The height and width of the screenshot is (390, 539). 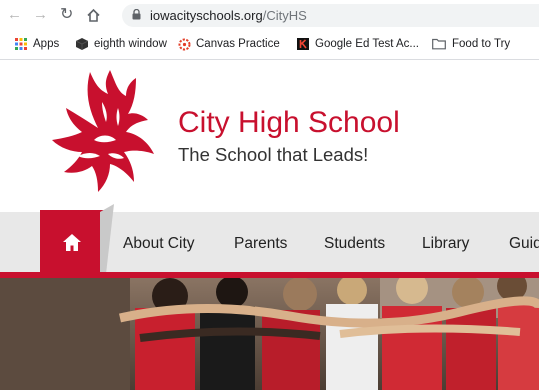 I want to click on red-hawk-logo, so click(x=103, y=132).